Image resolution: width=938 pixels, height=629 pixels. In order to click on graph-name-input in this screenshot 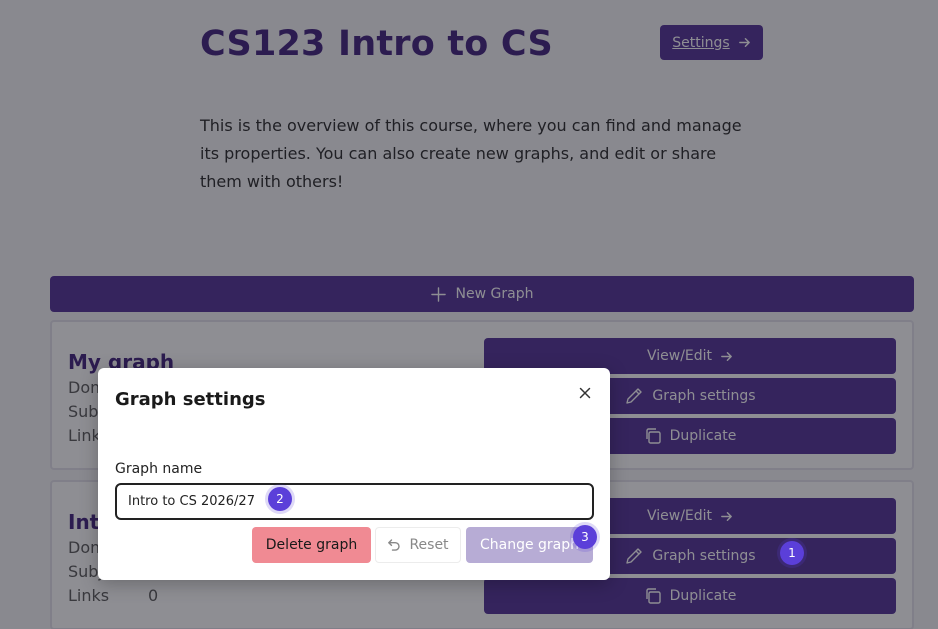, I will do `click(354, 501)`.